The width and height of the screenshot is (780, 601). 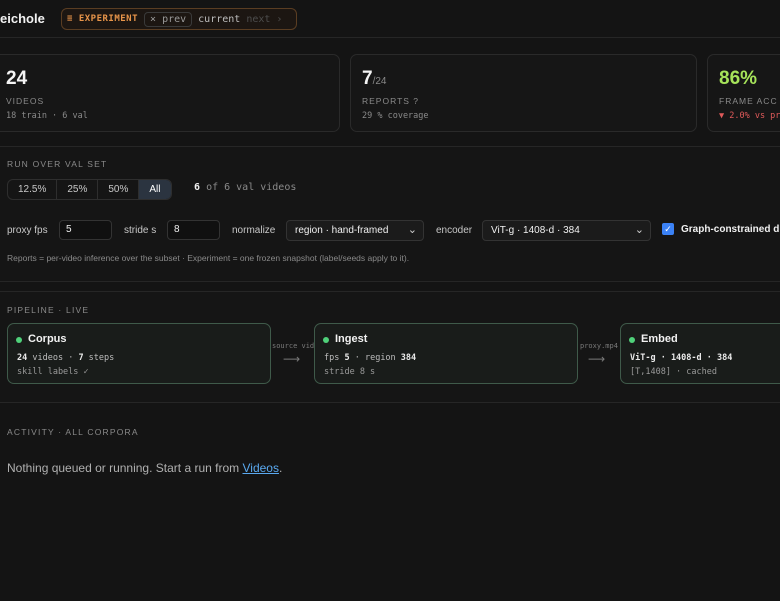 What do you see at coordinates (738, 78) in the screenshot?
I see `stat-value: 86%` at bounding box center [738, 78].